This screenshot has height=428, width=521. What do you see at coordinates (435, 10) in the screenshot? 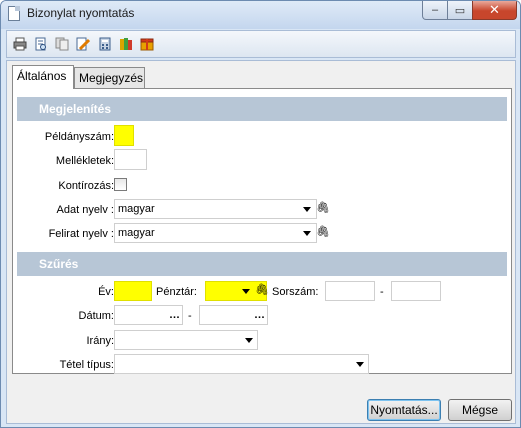
I see `minimize-button: –` at bounding box center [435, 10].